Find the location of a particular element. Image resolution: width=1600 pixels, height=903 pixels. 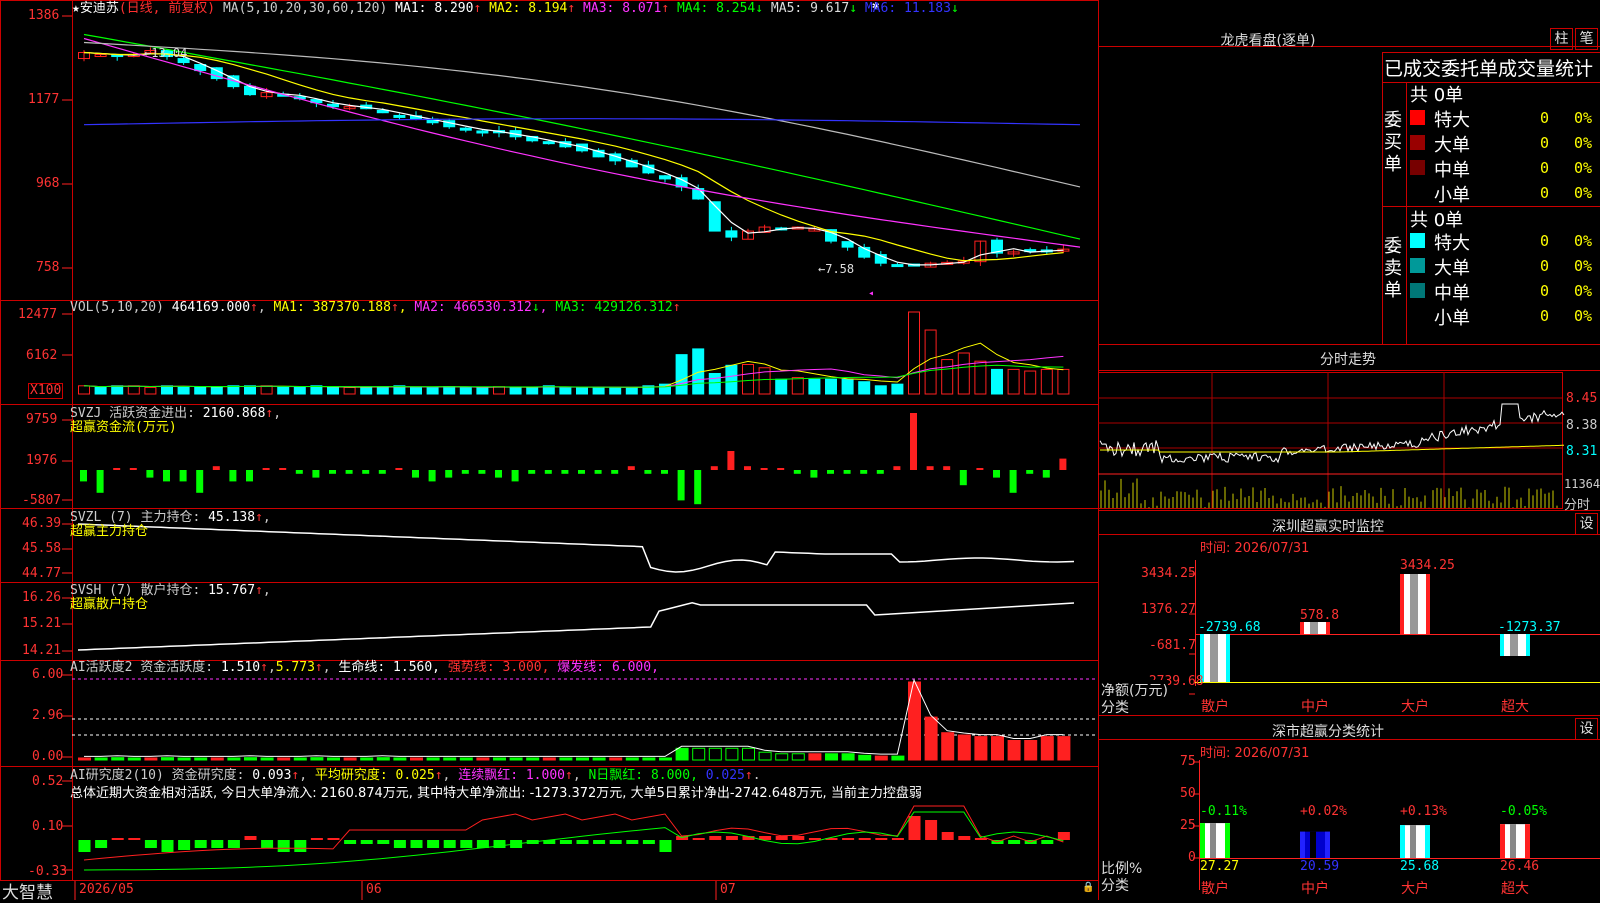

monitor-bar-shade is located at coordinates (1414, 604).